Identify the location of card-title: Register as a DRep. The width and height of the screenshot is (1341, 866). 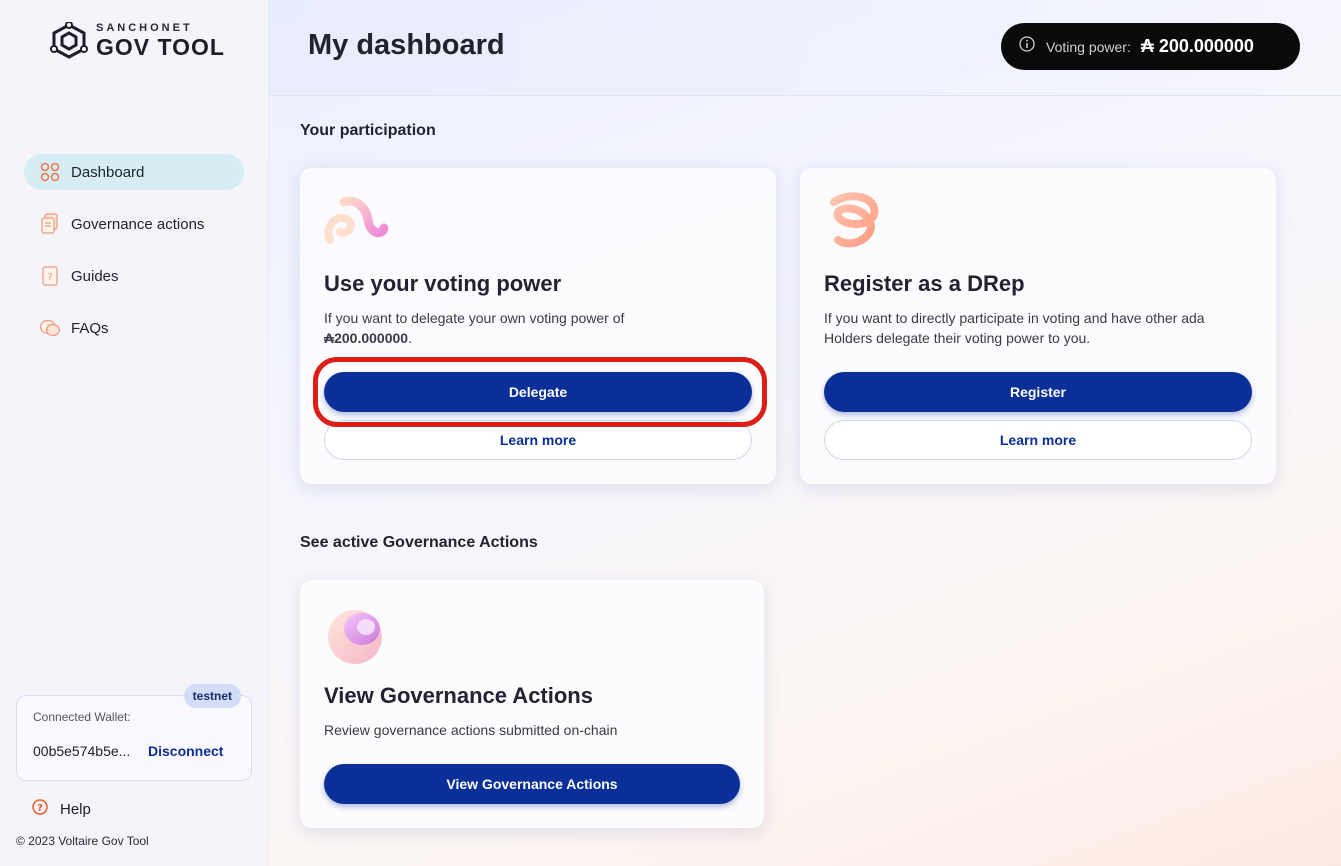
(924, 283).